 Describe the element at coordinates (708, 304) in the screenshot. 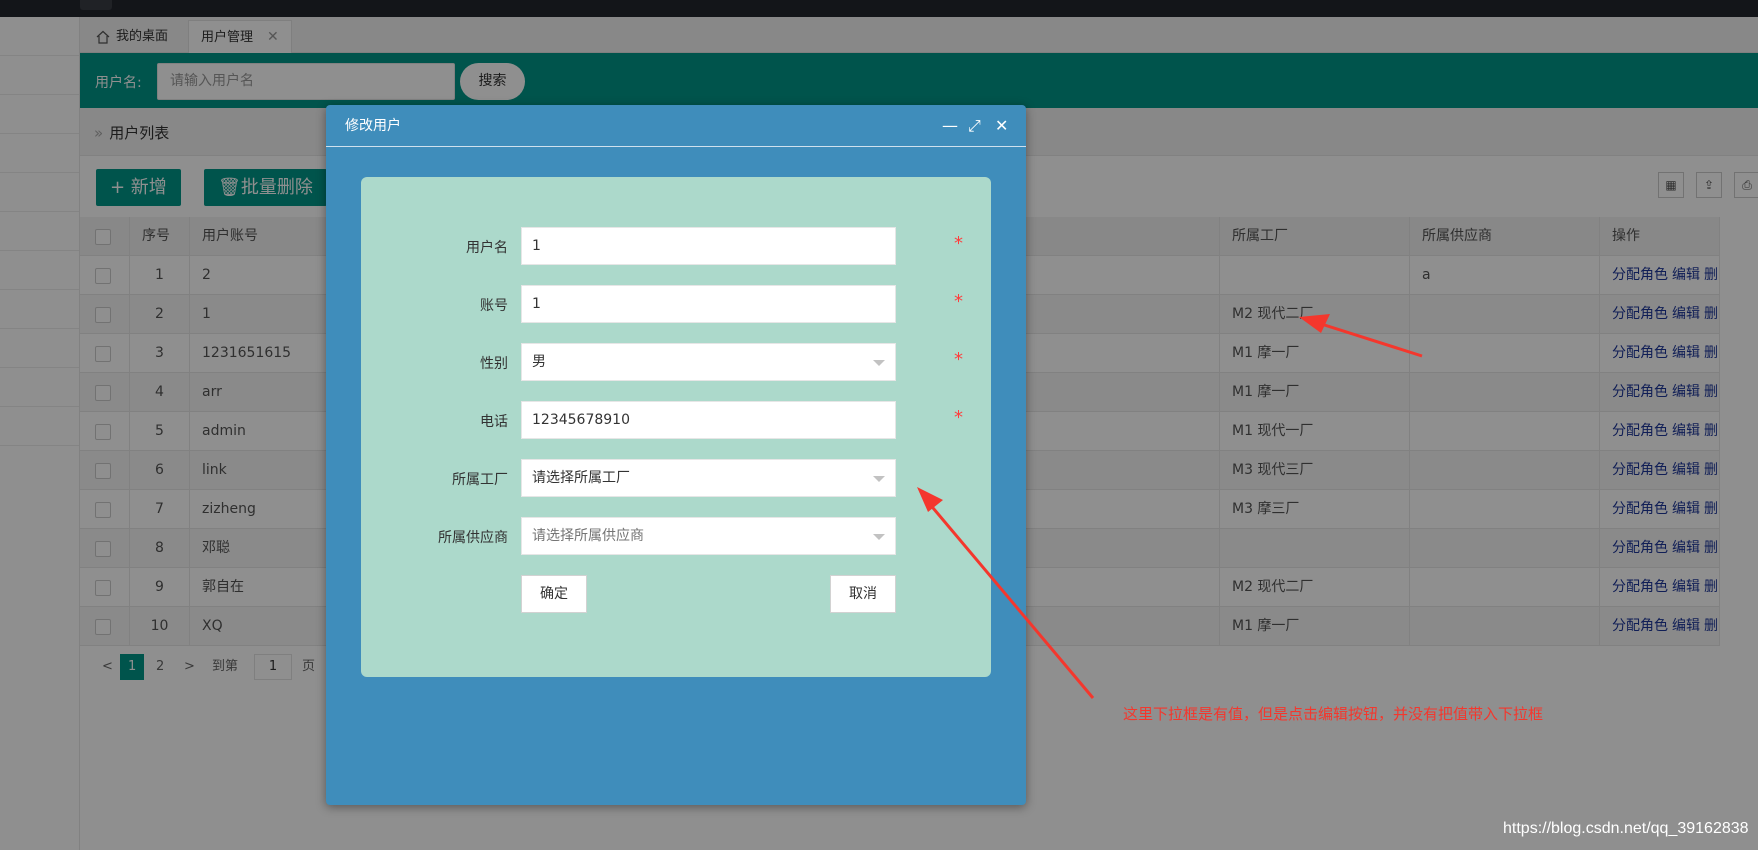

I see `account-input: 1` at that location.